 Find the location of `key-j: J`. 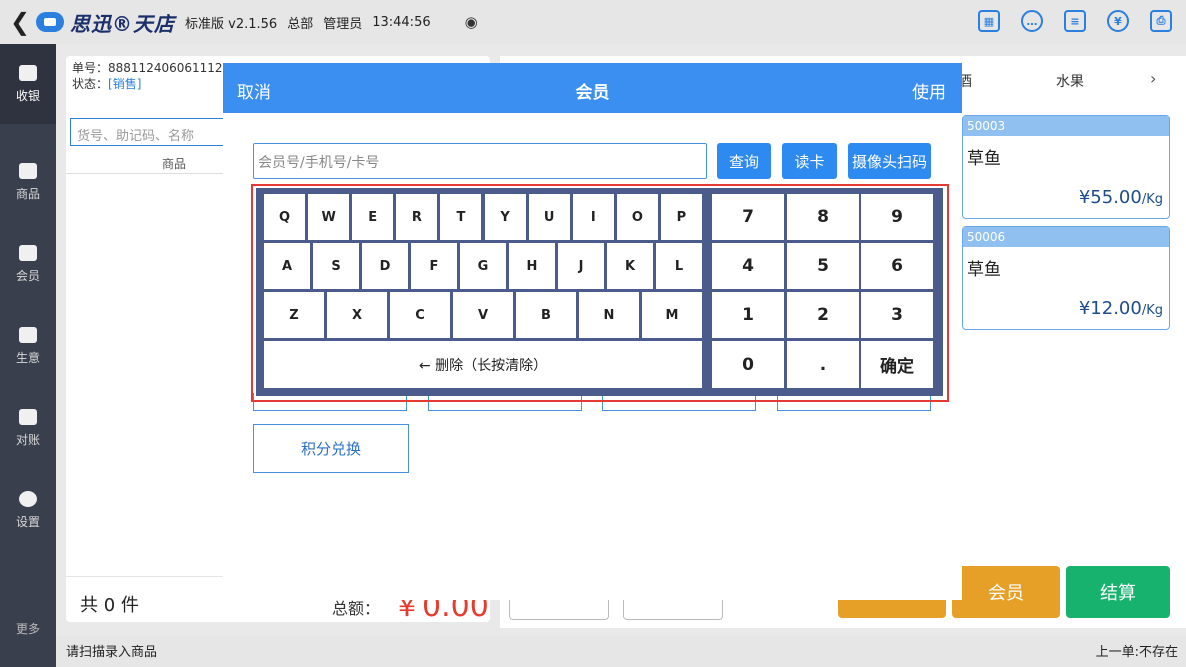

key-j: J is located at coordinates (581, 266).